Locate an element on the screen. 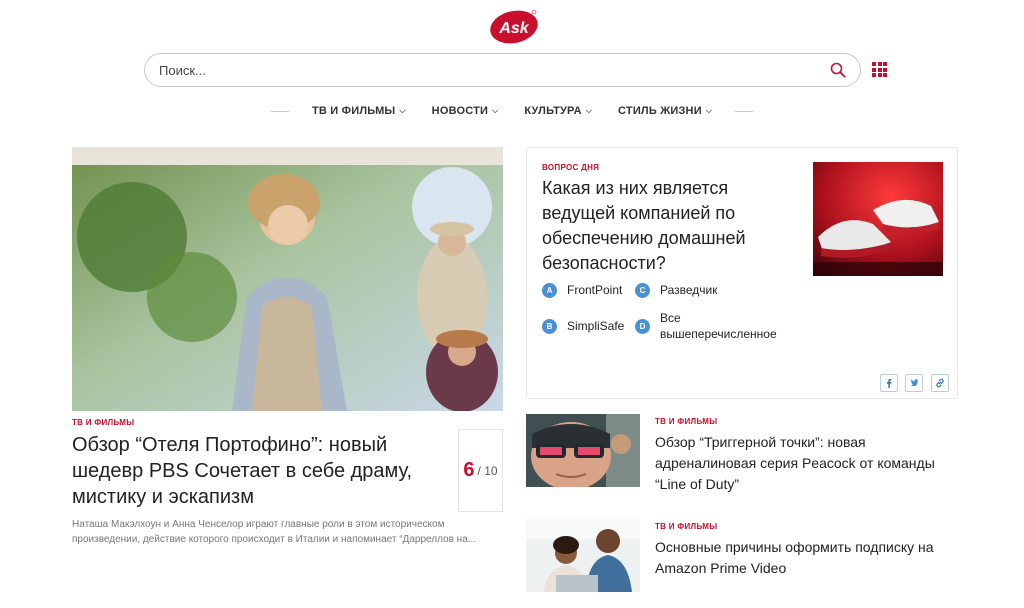 Image resolution: width=1024 pixels, height=608 pixels. quiz-image is located at coordinates (878, 219).